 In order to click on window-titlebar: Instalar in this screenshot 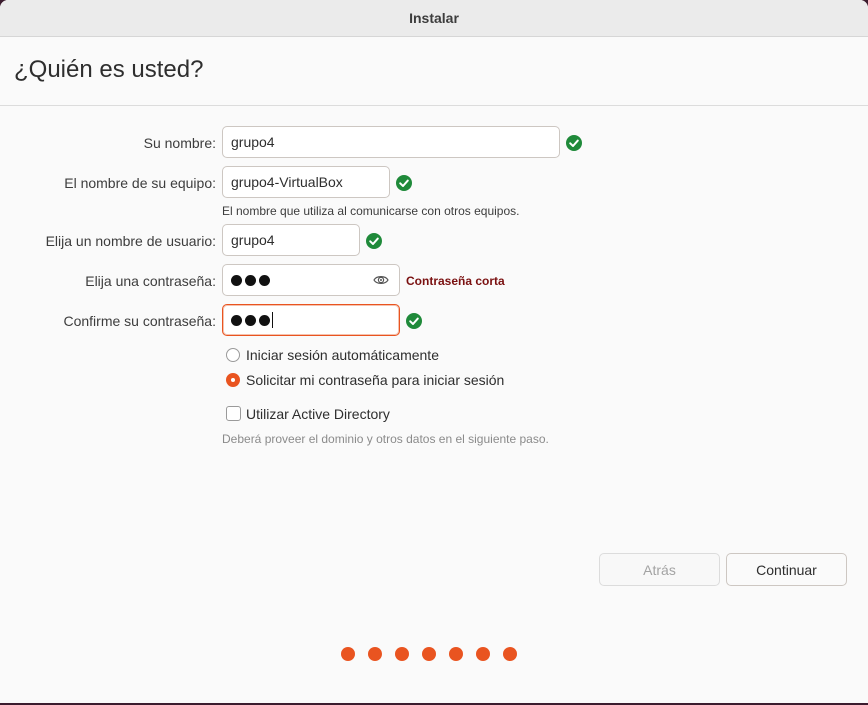, I will do `click(434, 18)`.